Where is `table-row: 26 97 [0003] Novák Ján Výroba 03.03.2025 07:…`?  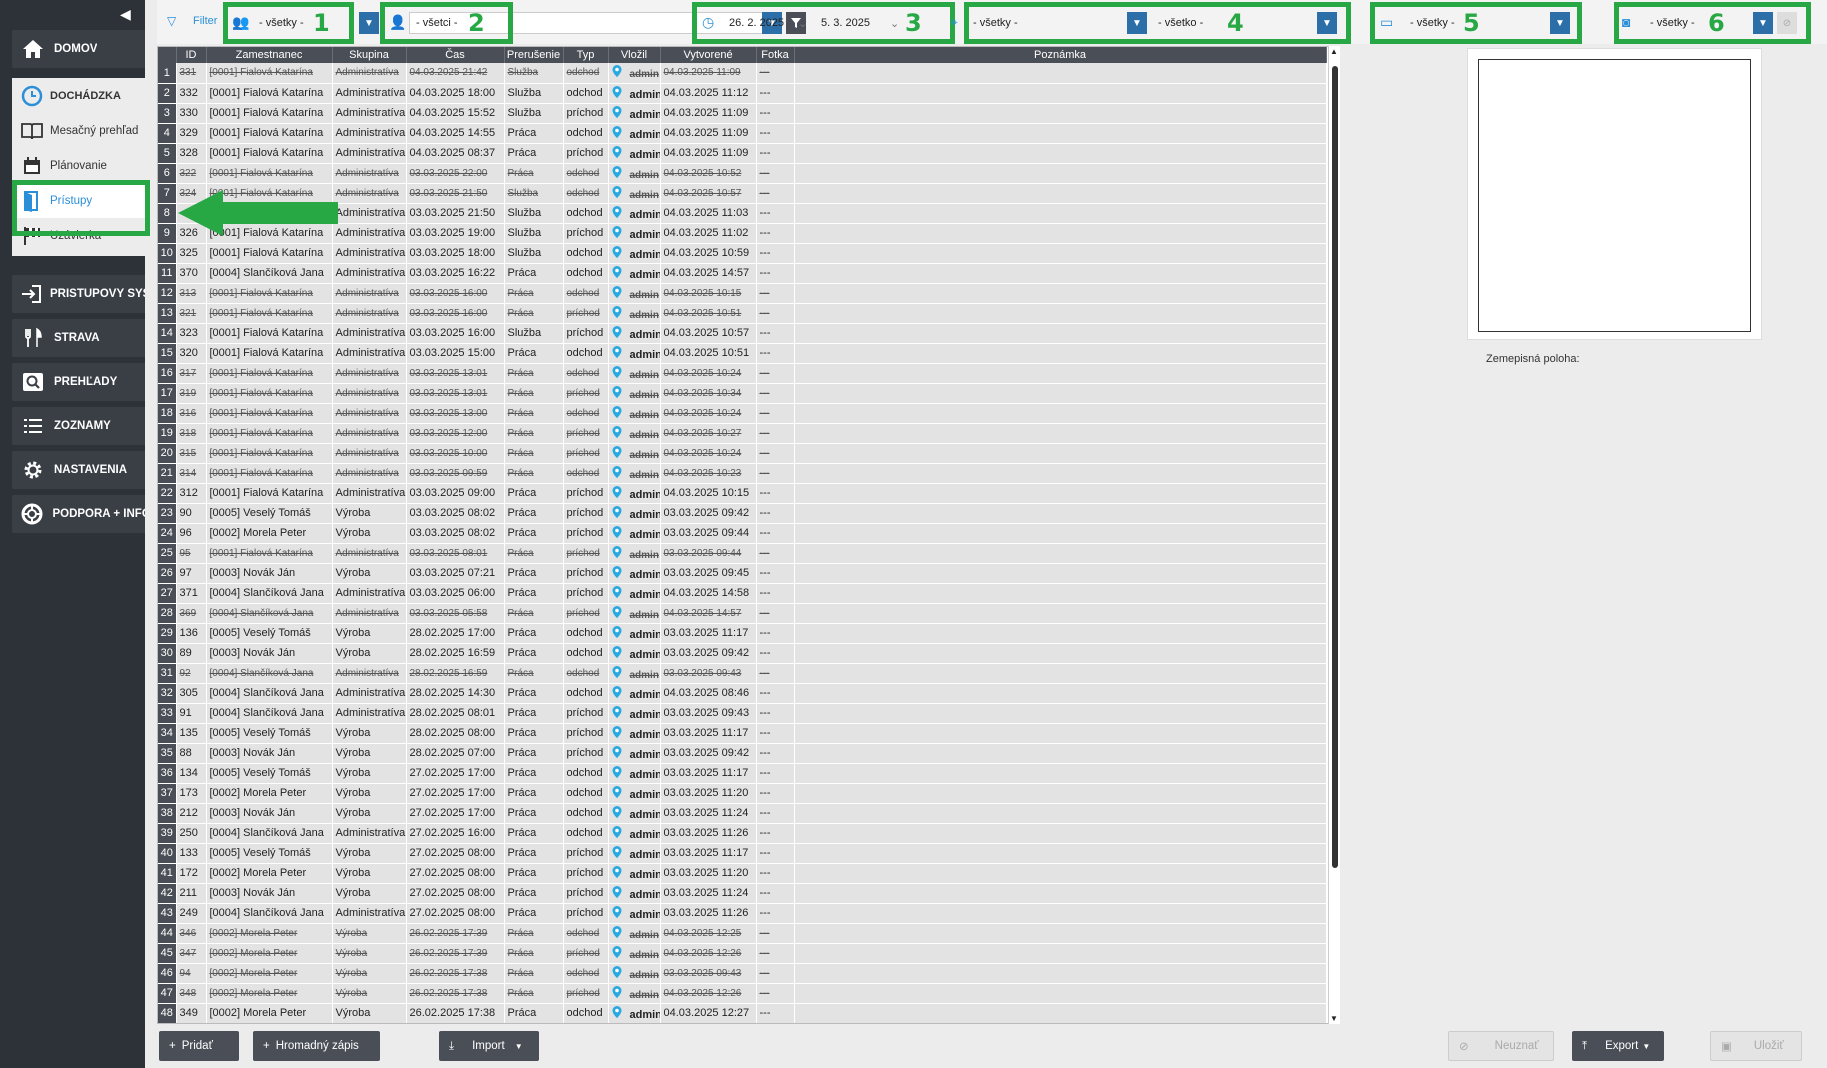 table-row: 26 97 [0003] Novák Ján Výroba 03.03.2025 07:… is located at coordinates (742, 573).